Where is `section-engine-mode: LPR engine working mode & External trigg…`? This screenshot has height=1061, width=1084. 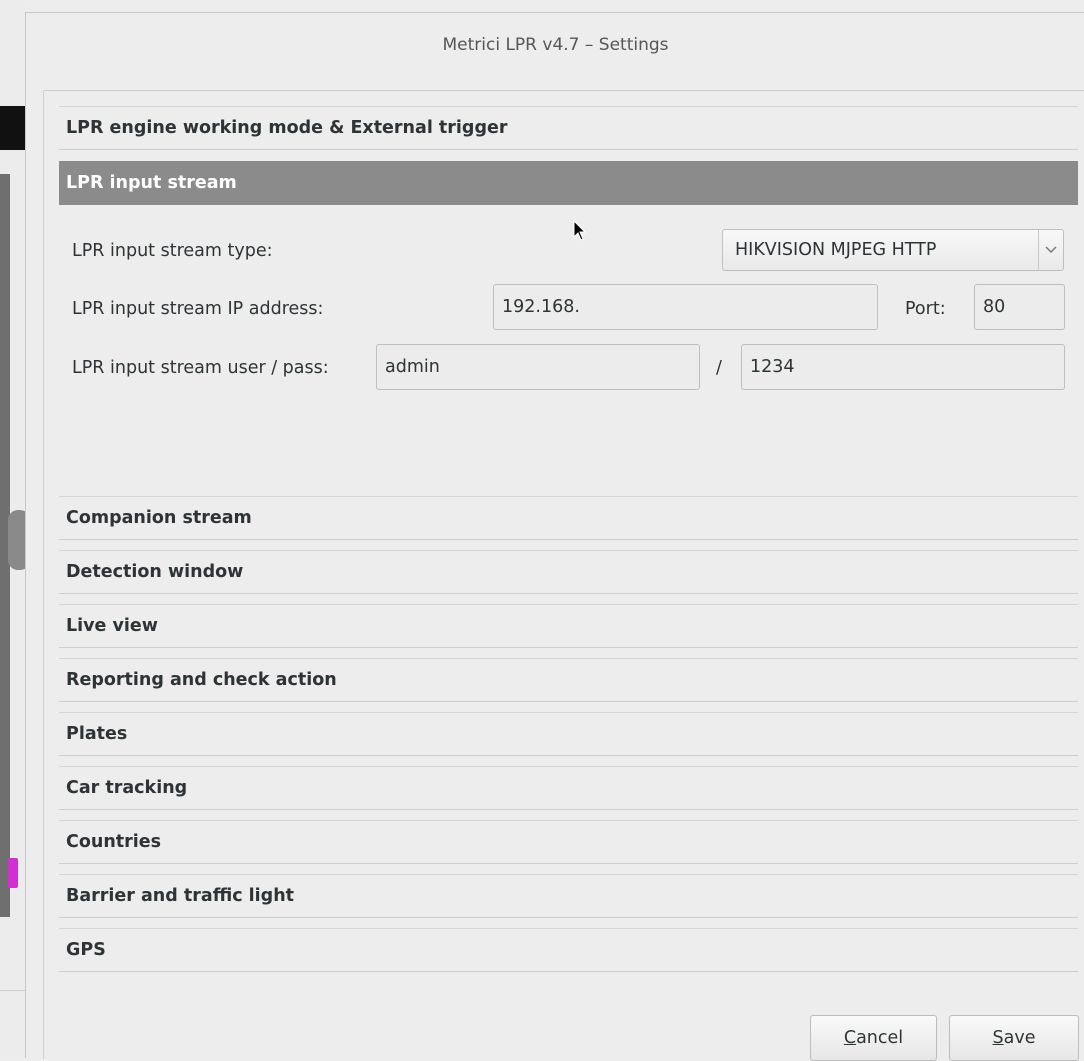
section-engine-mode: LPR engine working mode & External trigg… is located at coordinates (568, 128).